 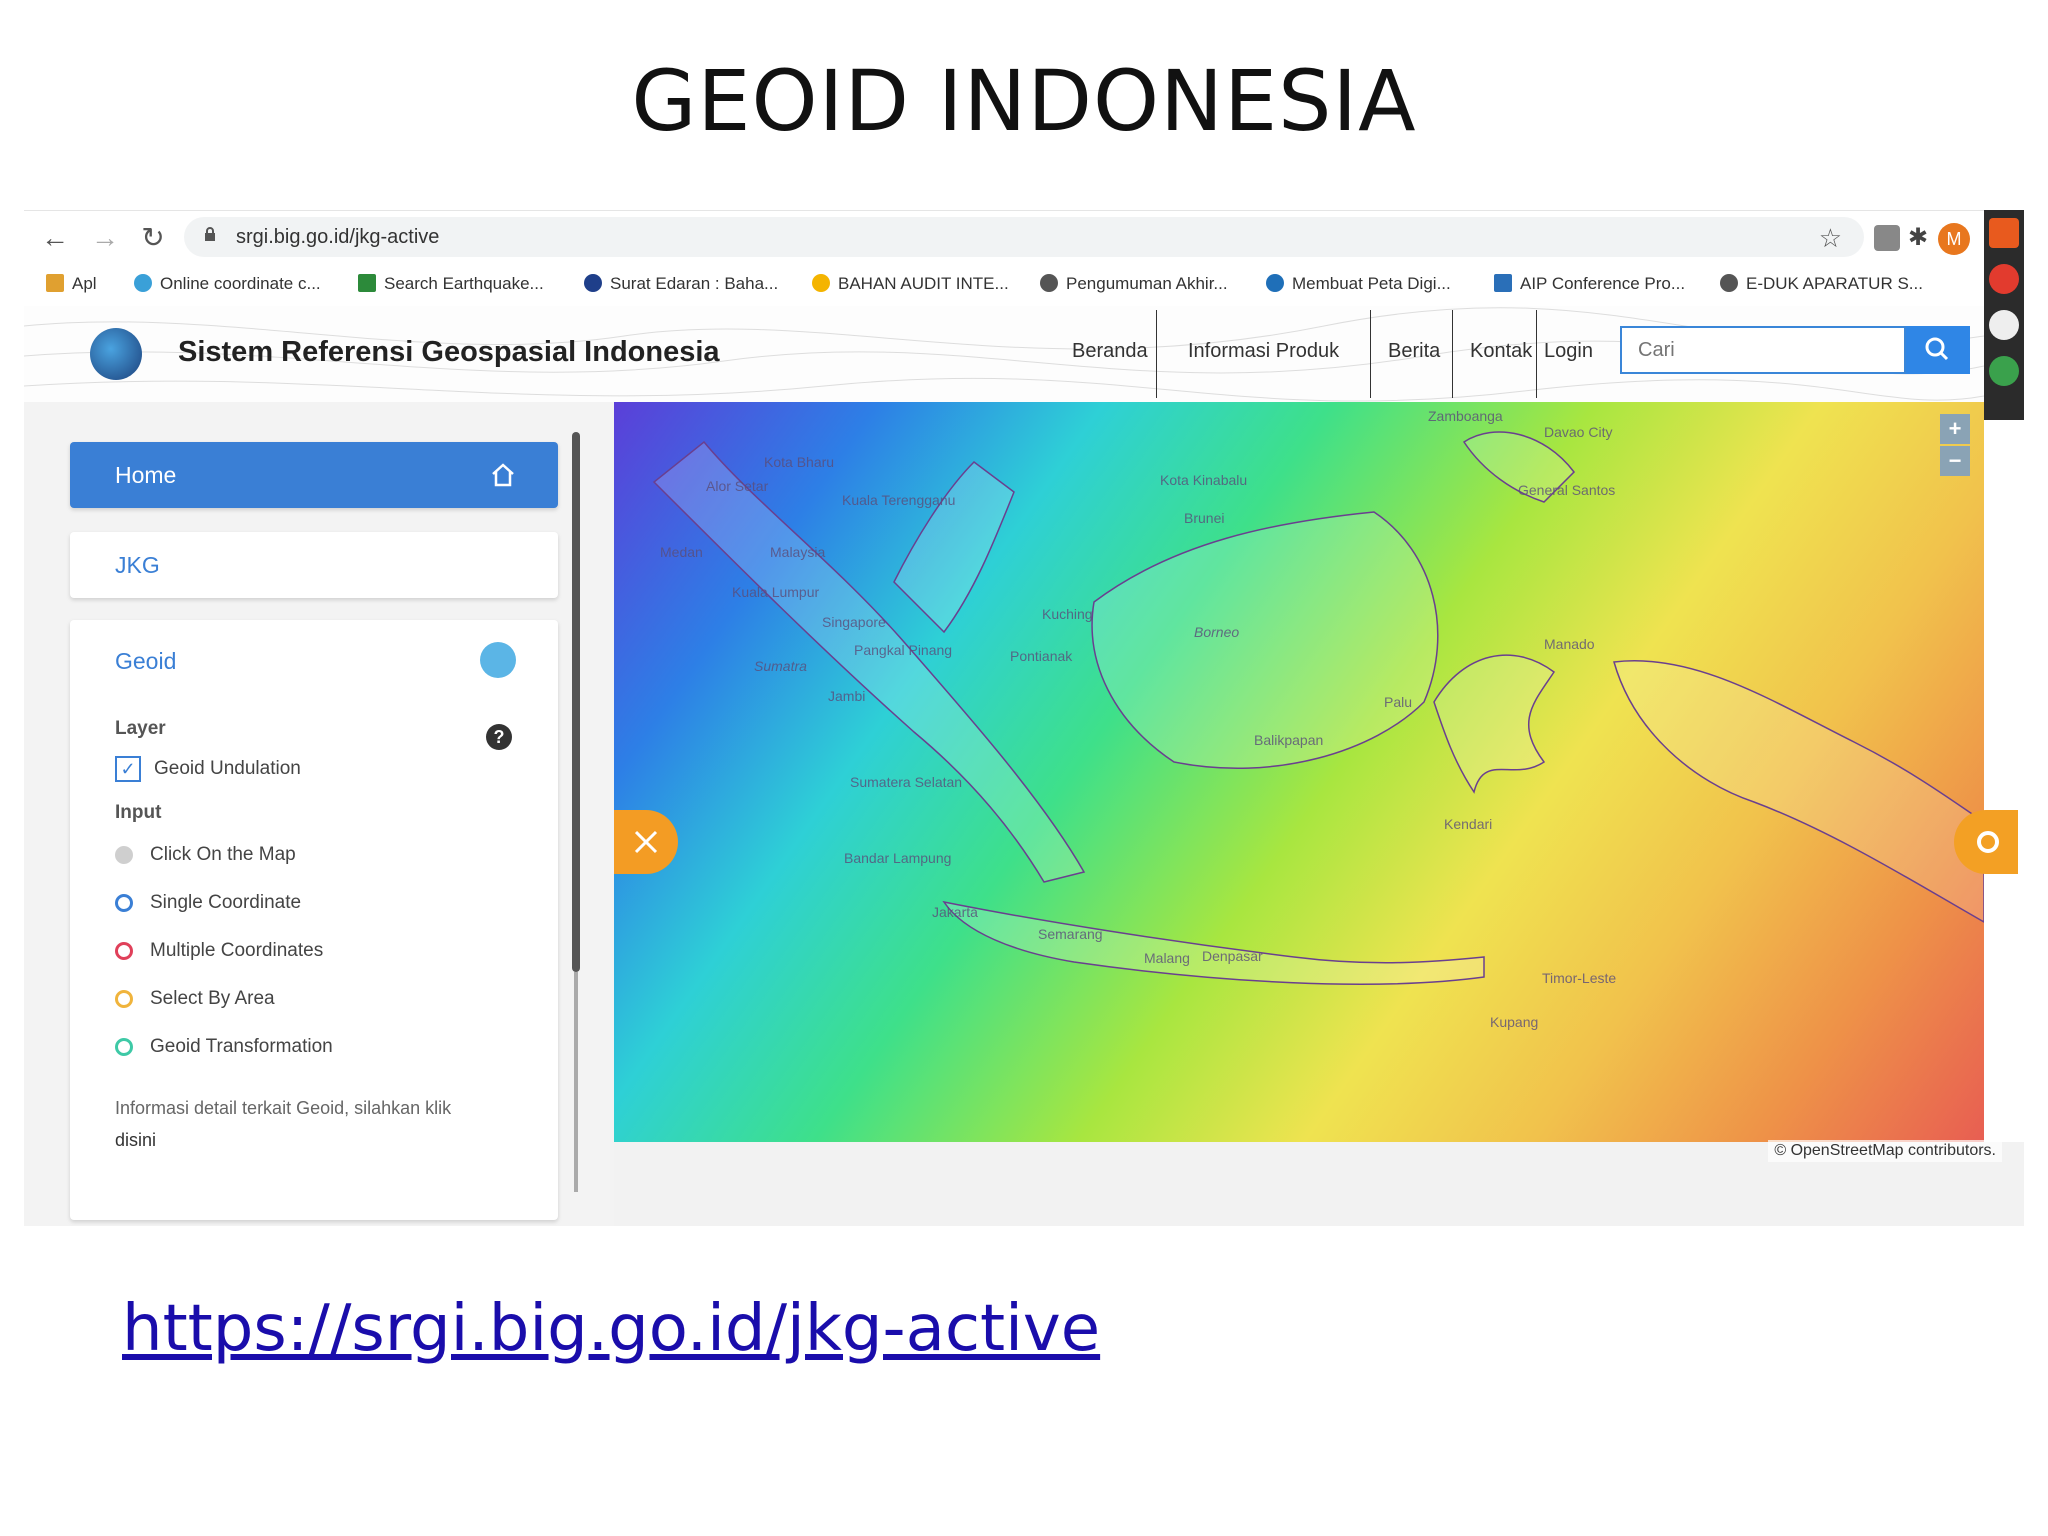 What do you see at coordinates (1275, 283) in the screenshot?
I see `site-icon` at bounding box center [1275, 283].